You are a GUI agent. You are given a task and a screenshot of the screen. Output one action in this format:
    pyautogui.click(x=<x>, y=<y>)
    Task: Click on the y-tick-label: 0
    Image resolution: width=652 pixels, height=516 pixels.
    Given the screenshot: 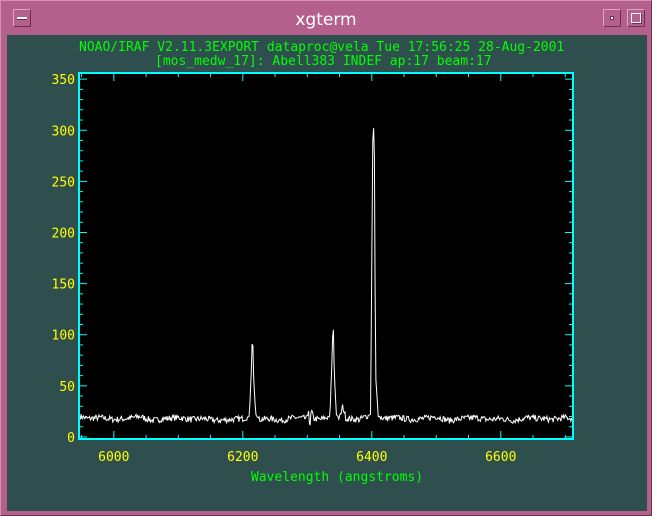 What is the action you would take?
    pyautogui.click(x=71, y=438)
    